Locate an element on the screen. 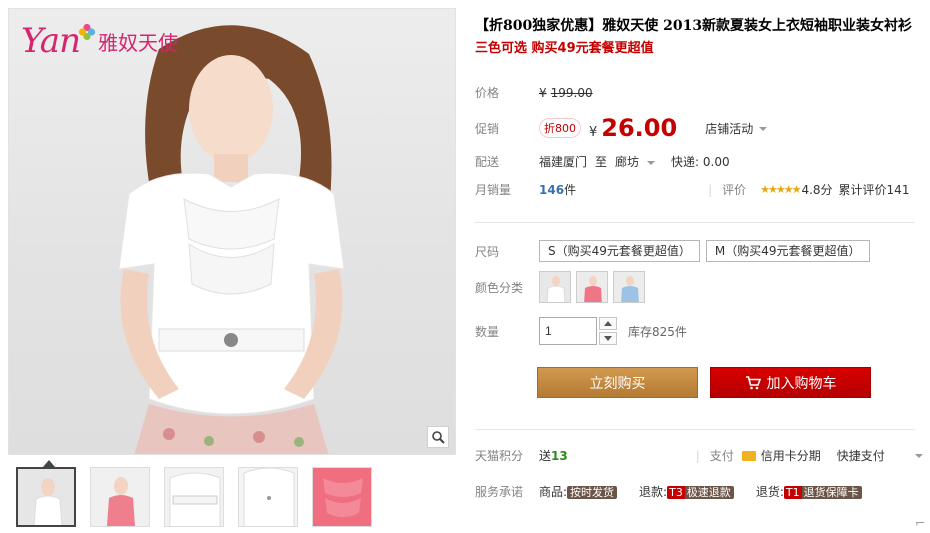 Image resolution: width=930 pixels, height=533 pixels. service-return-label: 退货: is located at coordinates (769, 492).